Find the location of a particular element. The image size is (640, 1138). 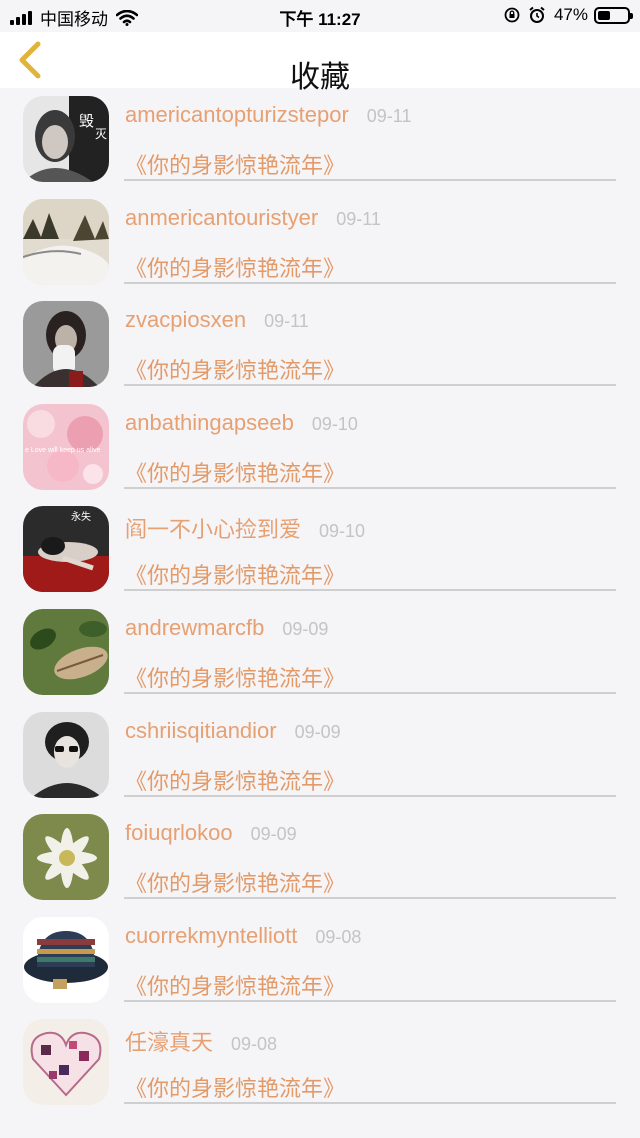

user-name-text: anbathingapseeb is located at coordinates (209, 422).